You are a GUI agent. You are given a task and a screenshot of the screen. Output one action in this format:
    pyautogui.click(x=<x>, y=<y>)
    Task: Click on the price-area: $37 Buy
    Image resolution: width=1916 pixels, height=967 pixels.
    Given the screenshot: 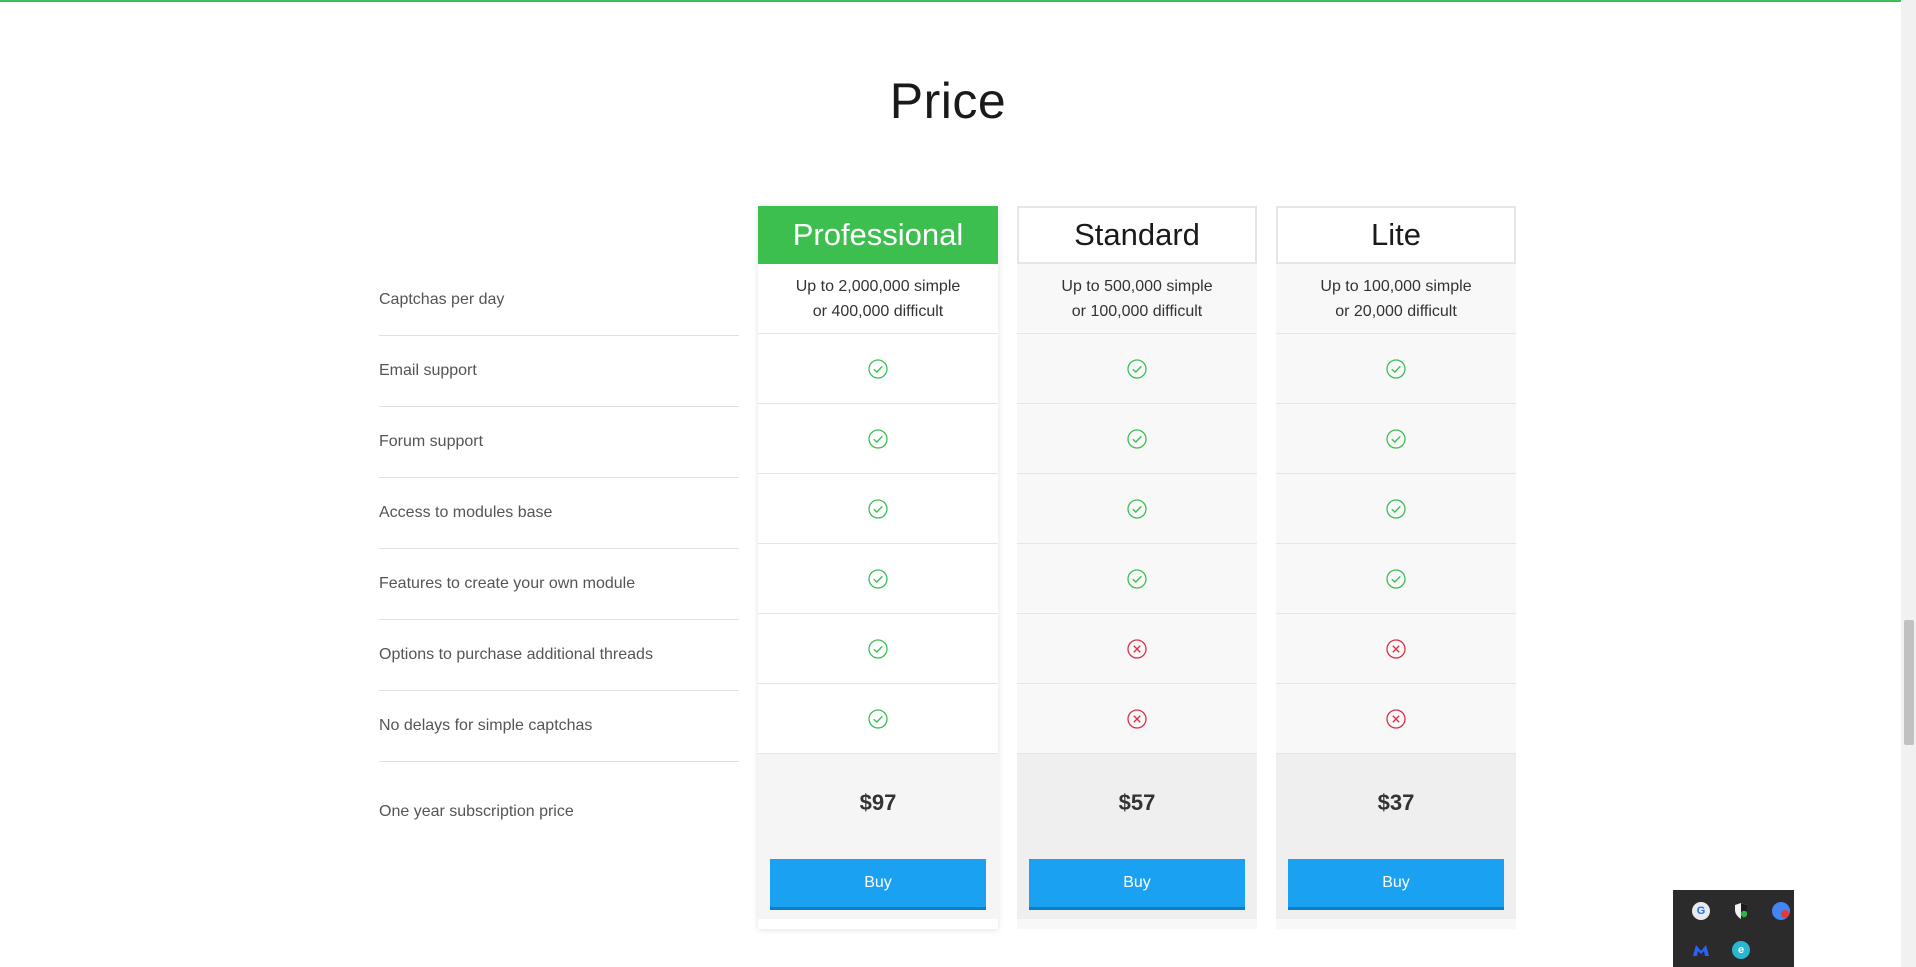 What is the action you would take?
    pyautogui.click(x=1396, y=836)
    